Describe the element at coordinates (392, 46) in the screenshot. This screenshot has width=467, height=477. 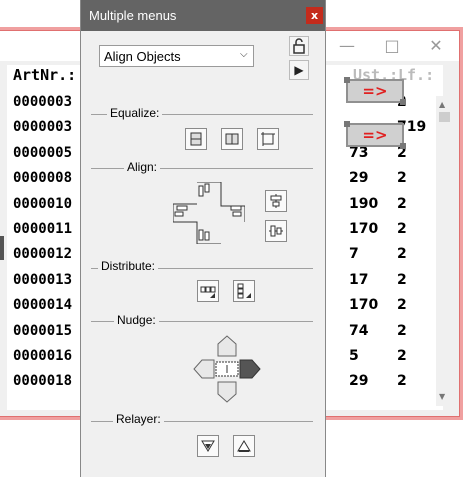
I see `maximize-button: □` at that location.